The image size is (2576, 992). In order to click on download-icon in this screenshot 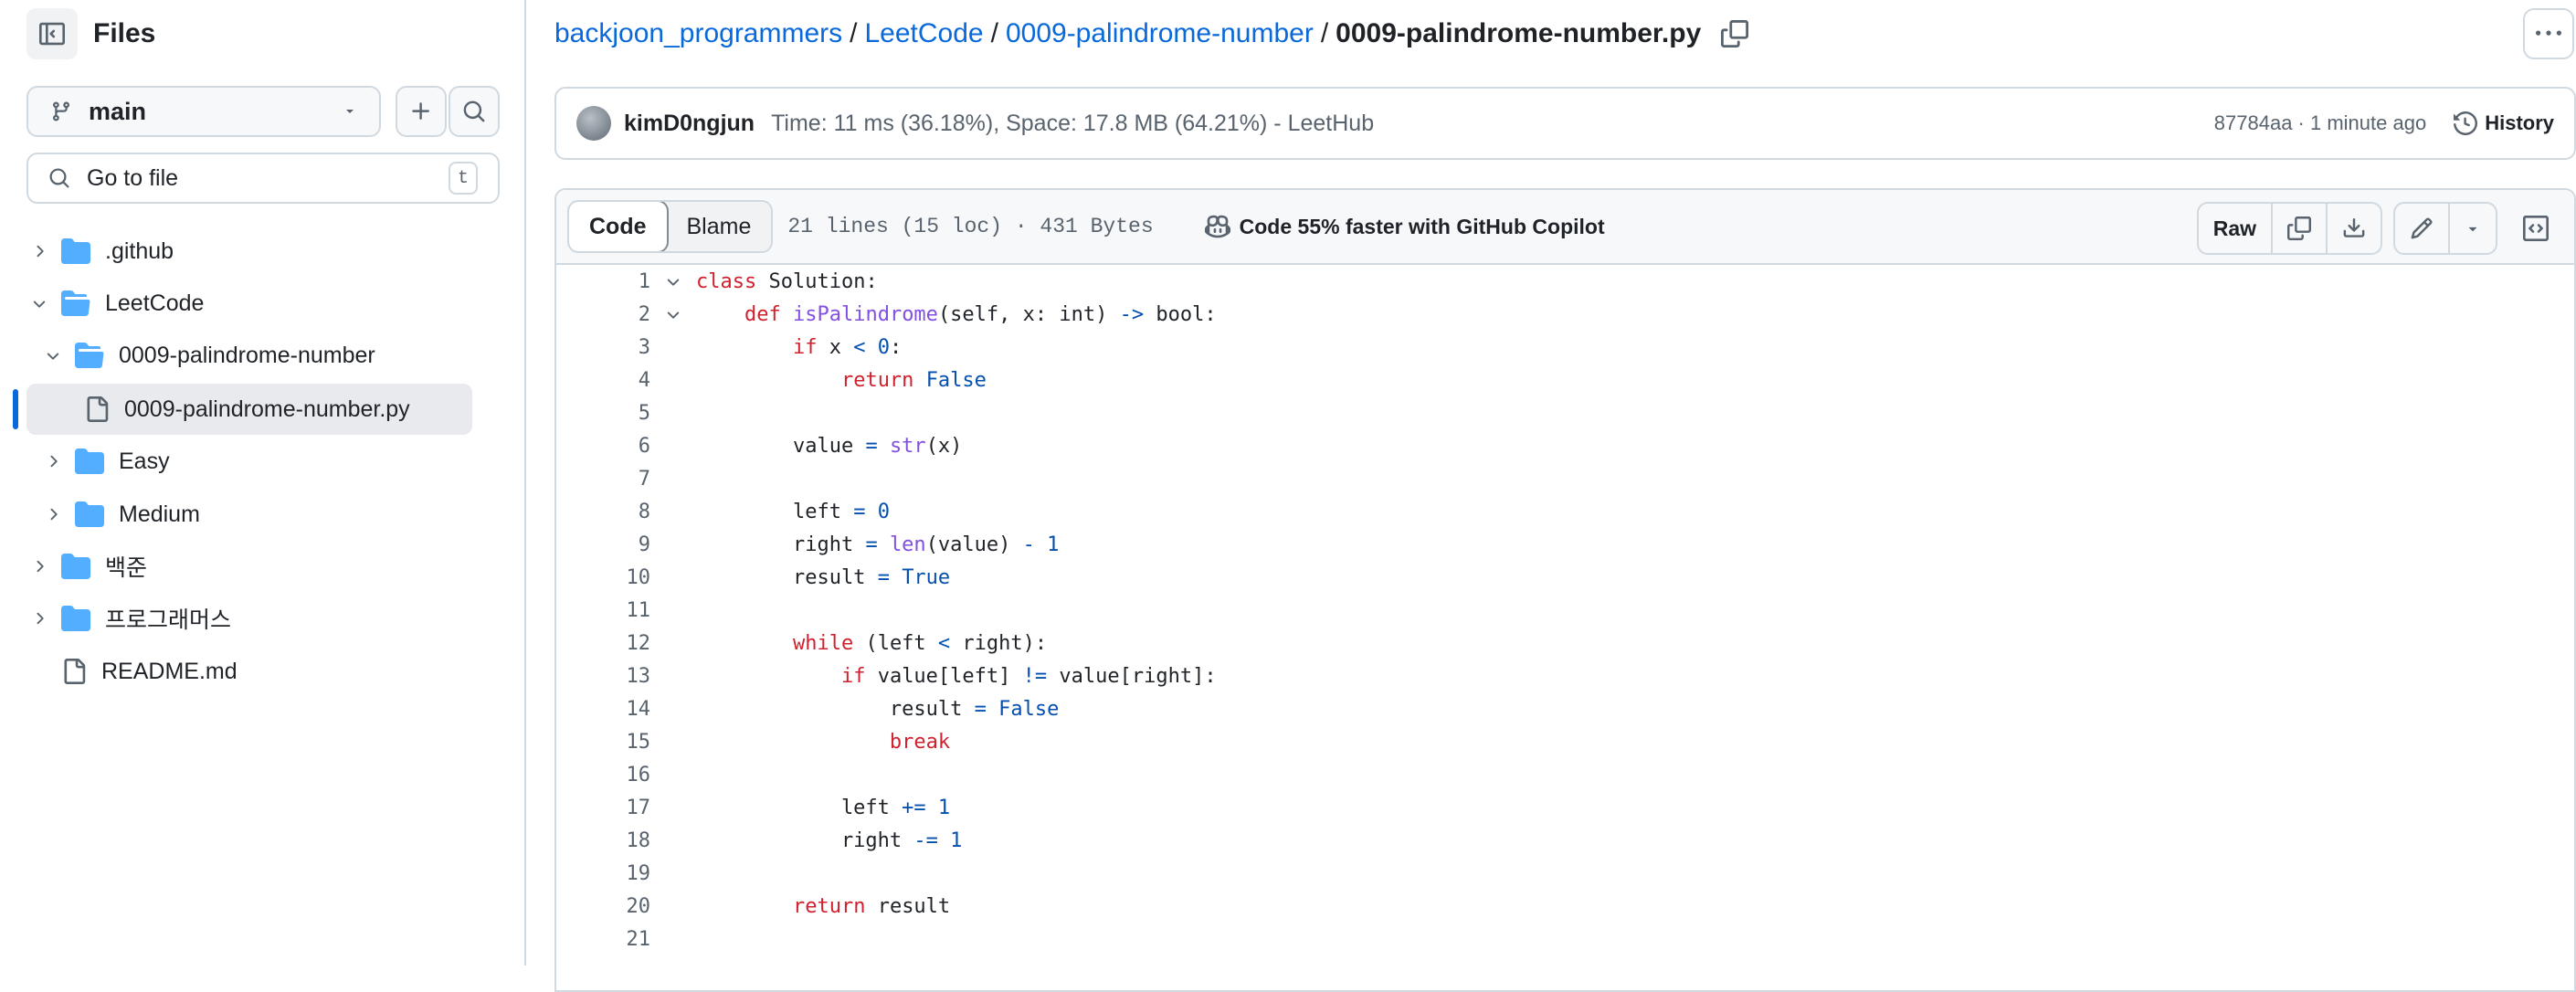, I will do `click(2354, 227)`.